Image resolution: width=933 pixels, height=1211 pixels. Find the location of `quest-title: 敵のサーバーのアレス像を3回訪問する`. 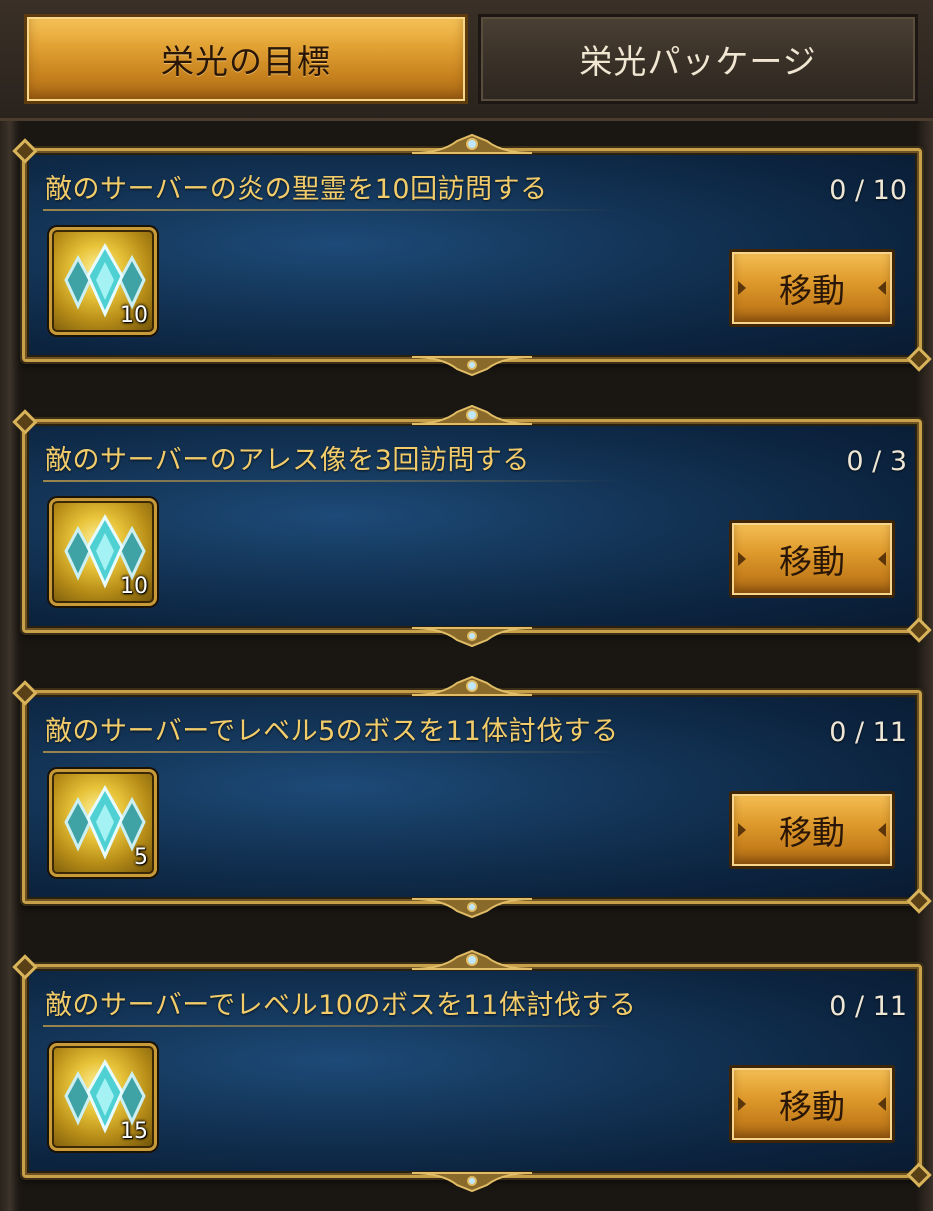

quest-title: 敵のサーバーのアレス像を3回訪問する is located at coordinates (287, 460).